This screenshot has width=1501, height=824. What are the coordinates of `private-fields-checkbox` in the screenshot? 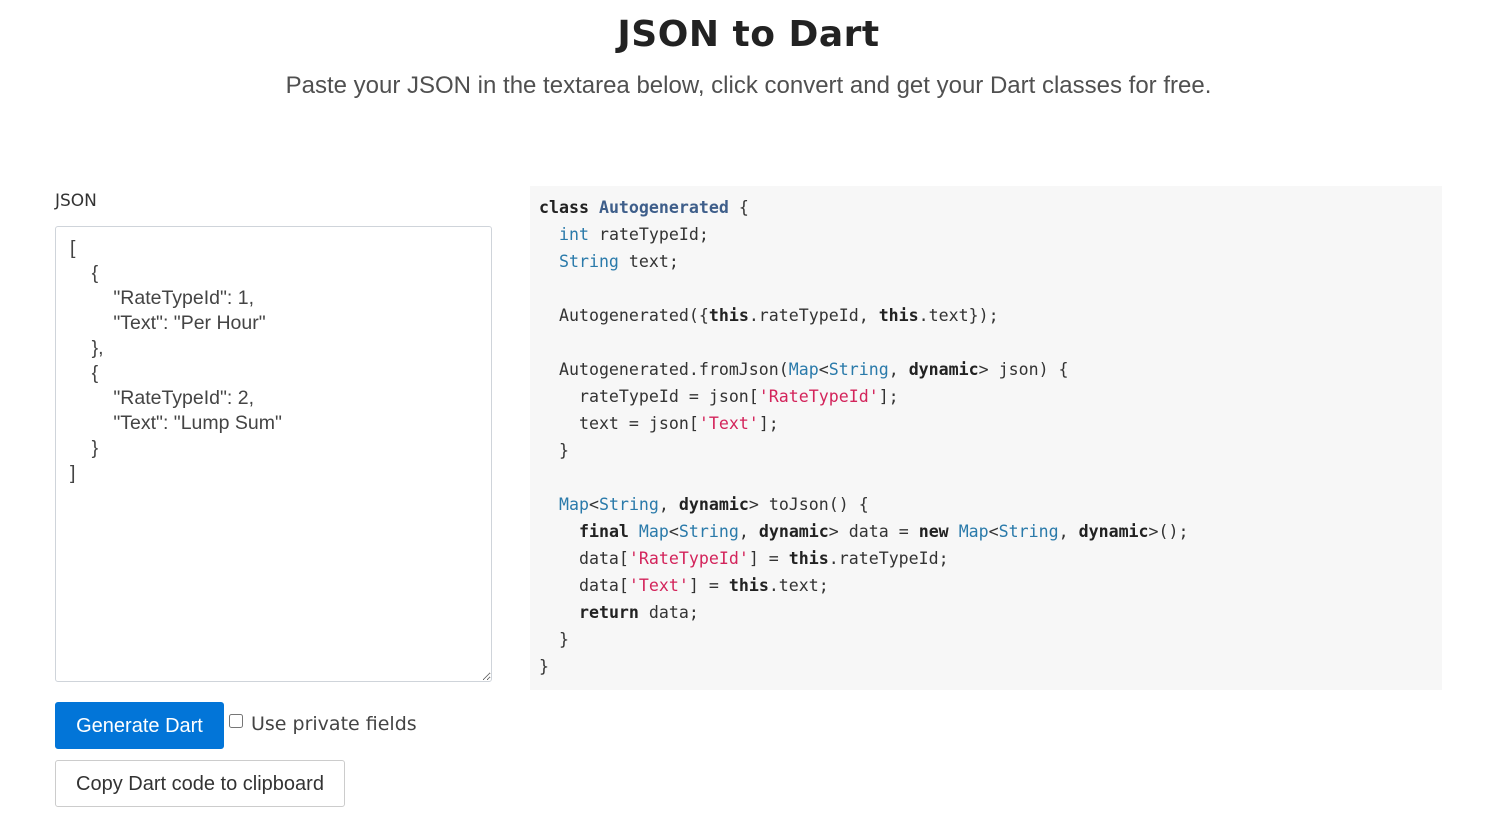 It's located at (236, 721).